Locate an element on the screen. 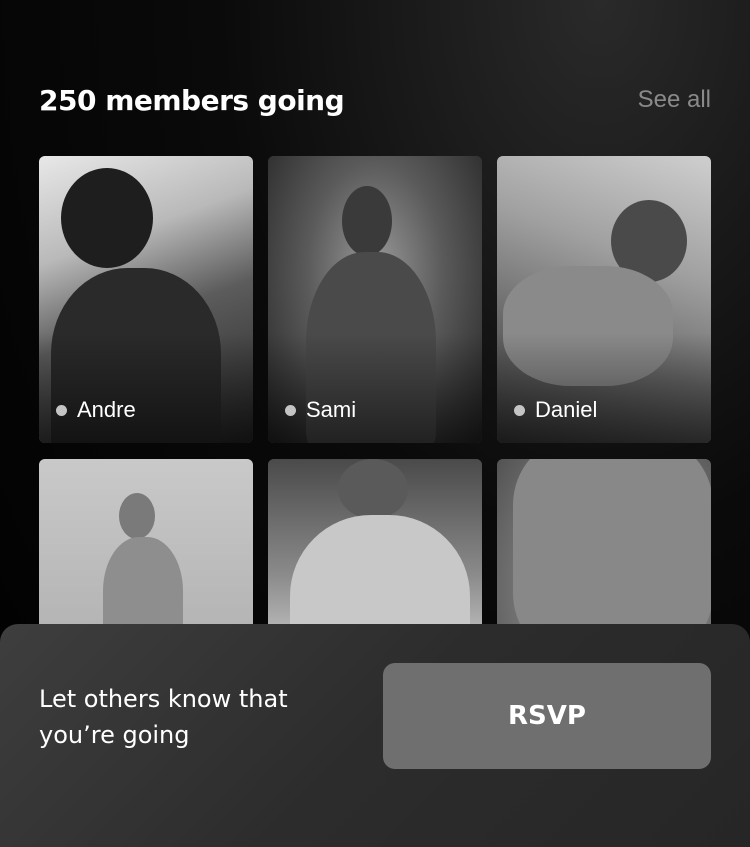 This screenshot has width=750, height=847. member-card-sami: Sami is located at coordinates (375, 299).